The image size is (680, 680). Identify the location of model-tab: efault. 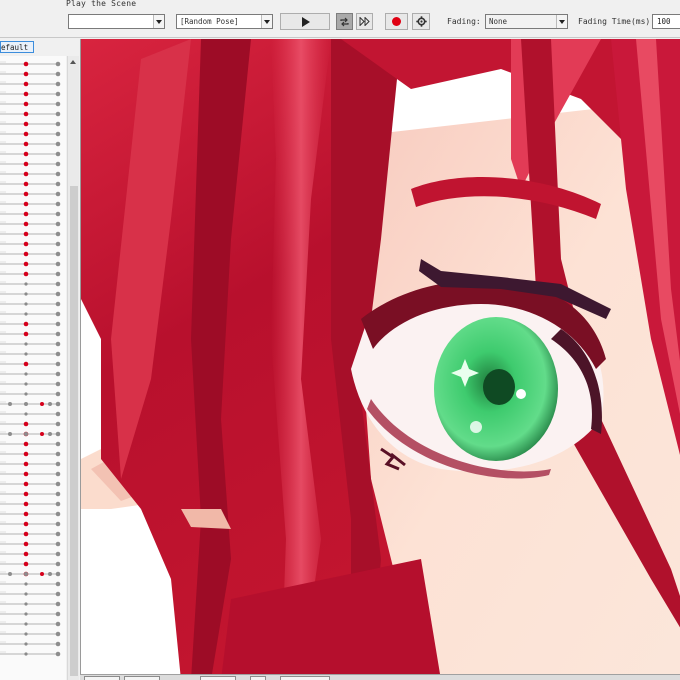
(17, 47).